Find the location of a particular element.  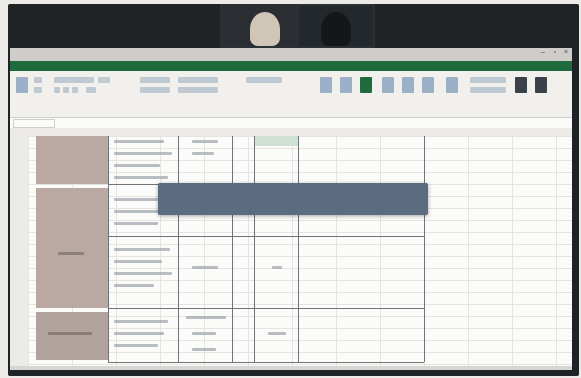

row-headers is located at coordinates (19, 253).